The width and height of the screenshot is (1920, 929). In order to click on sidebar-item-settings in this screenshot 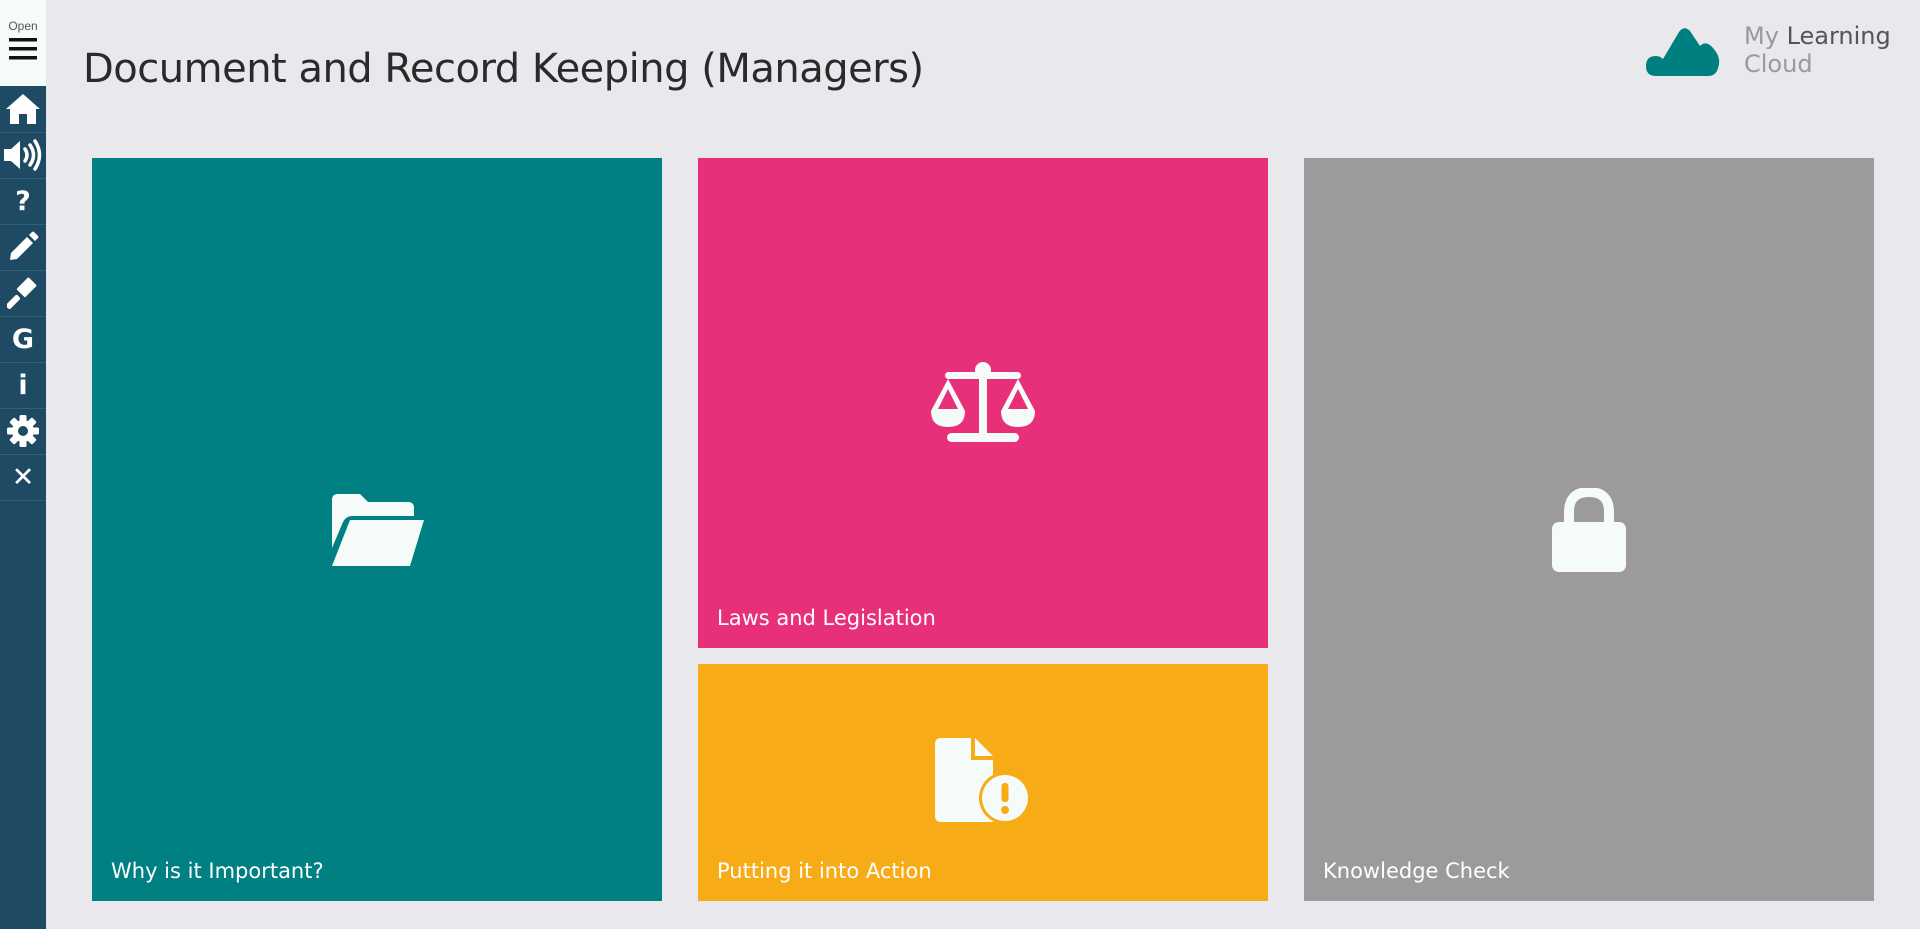, I will do `click(23, 431)`.